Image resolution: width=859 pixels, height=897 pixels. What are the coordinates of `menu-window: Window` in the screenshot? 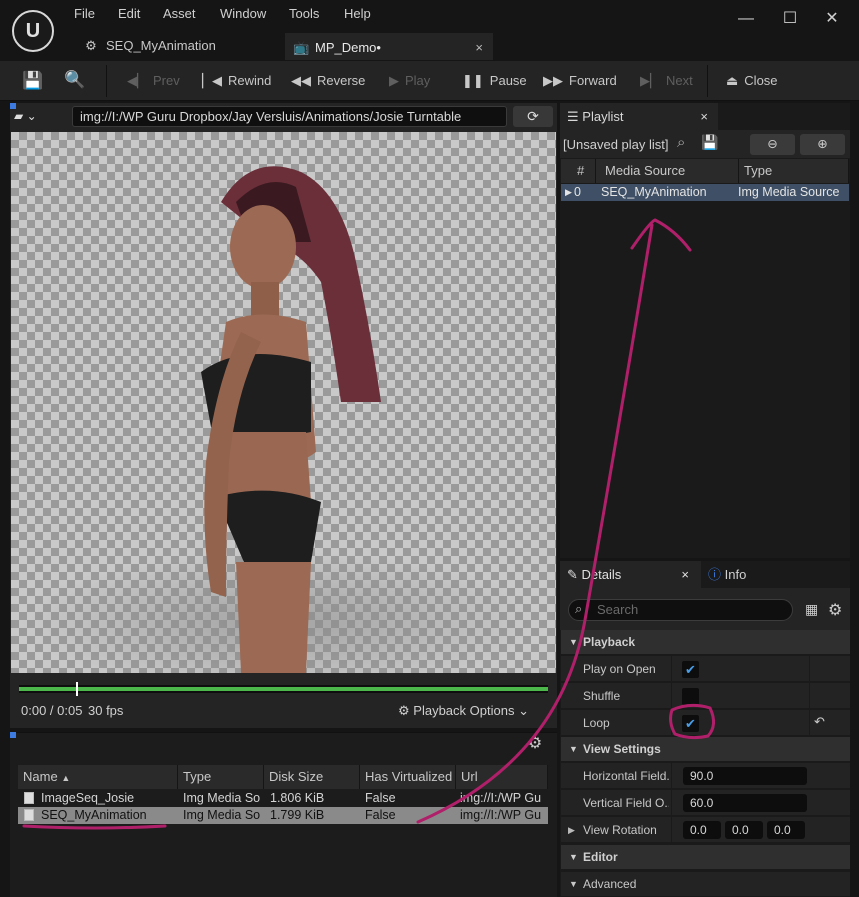 It's located at (243, 15).